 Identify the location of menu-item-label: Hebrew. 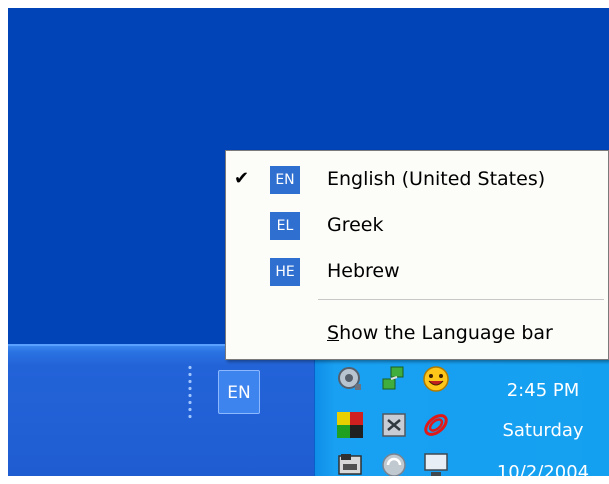
(363, 271).